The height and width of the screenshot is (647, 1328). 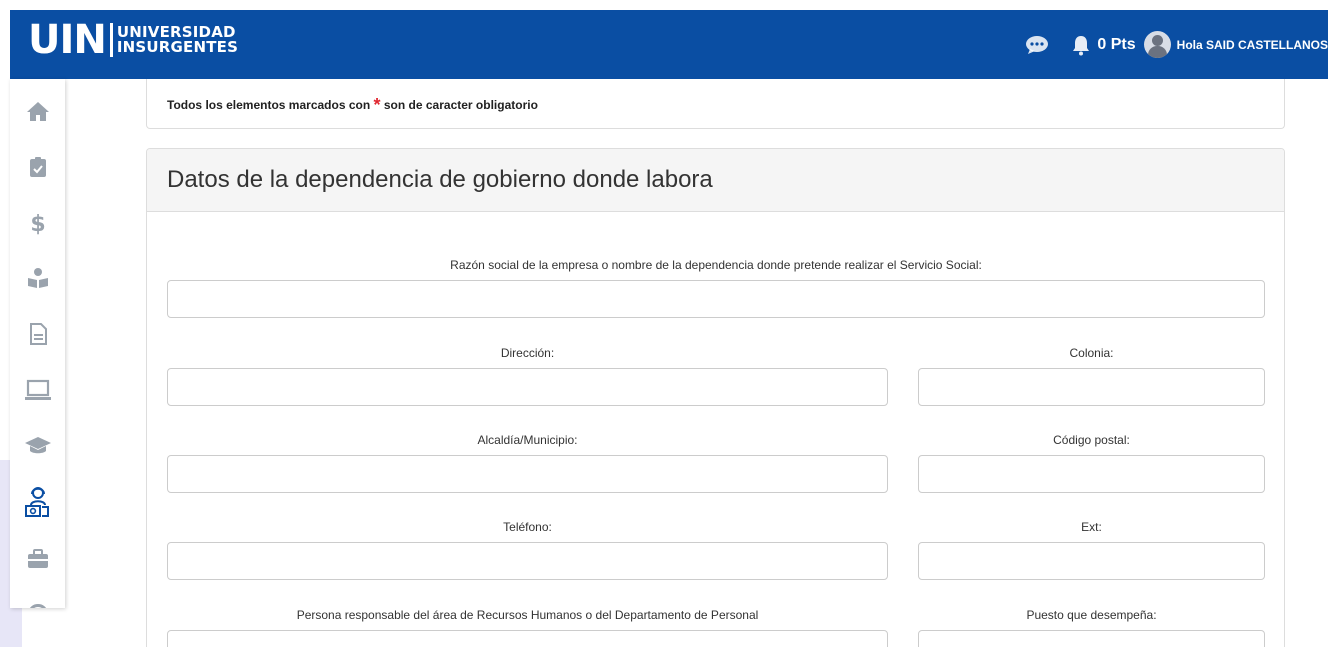 I want to click on logo-mark: UIN, so click(x=67, y=40).